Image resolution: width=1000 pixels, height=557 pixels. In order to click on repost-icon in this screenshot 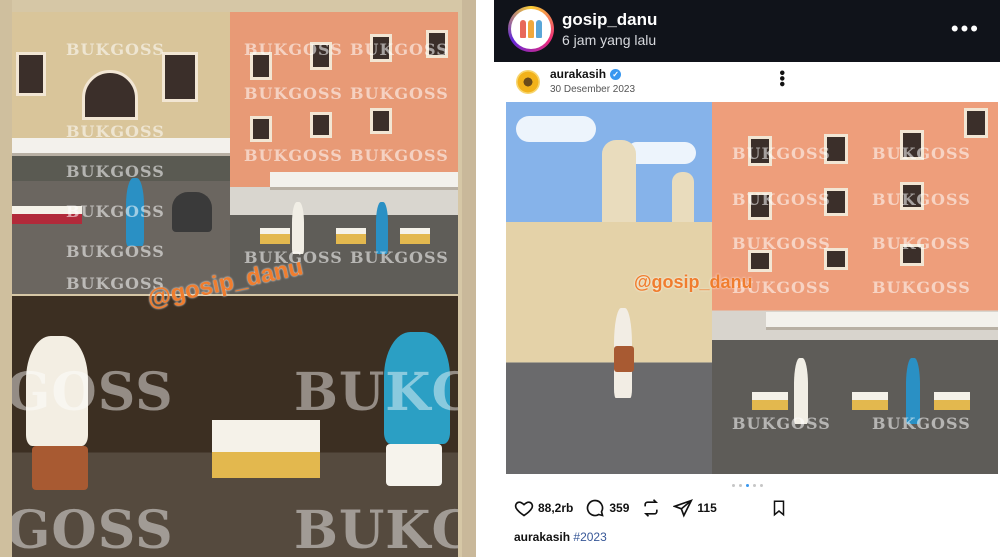, I will do `click(651, 508)`.